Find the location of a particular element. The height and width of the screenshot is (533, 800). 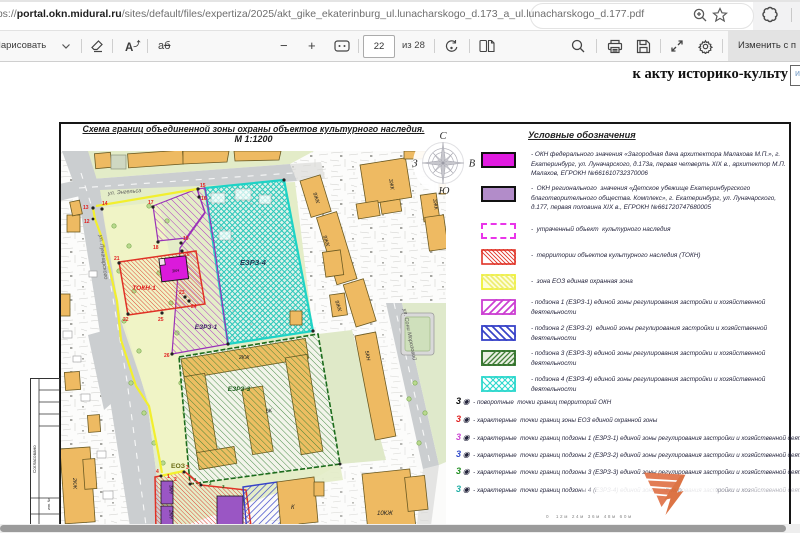

svg-text: ТОКН-1 is located at coordinates (144, 288).